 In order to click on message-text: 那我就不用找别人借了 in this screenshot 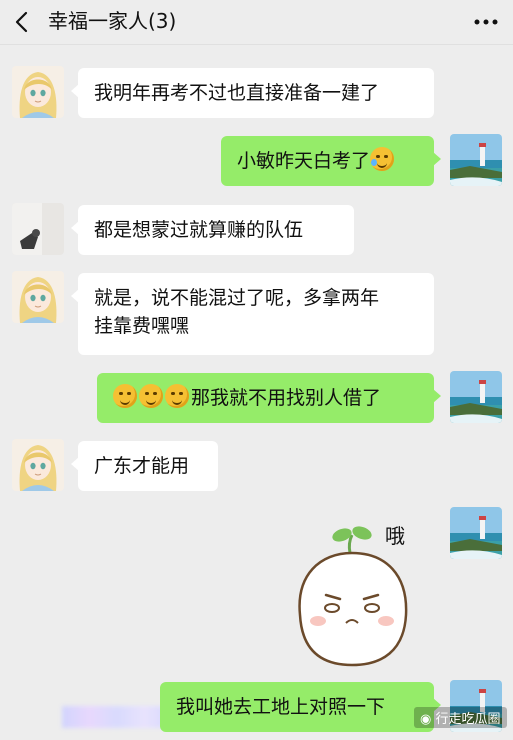, I will do `click(286, 398)`.